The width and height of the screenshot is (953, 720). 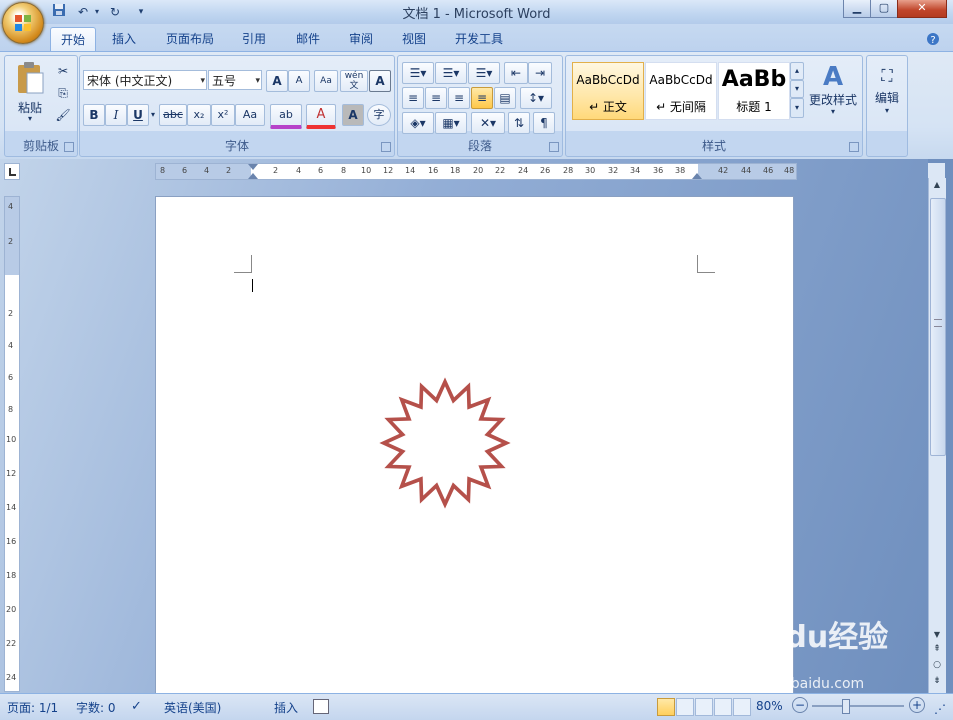 What do you see at coordinates (940, 709) in the screenshot?
I see `resize-grip-icon: ⋰` at bounding box center [940, 709].